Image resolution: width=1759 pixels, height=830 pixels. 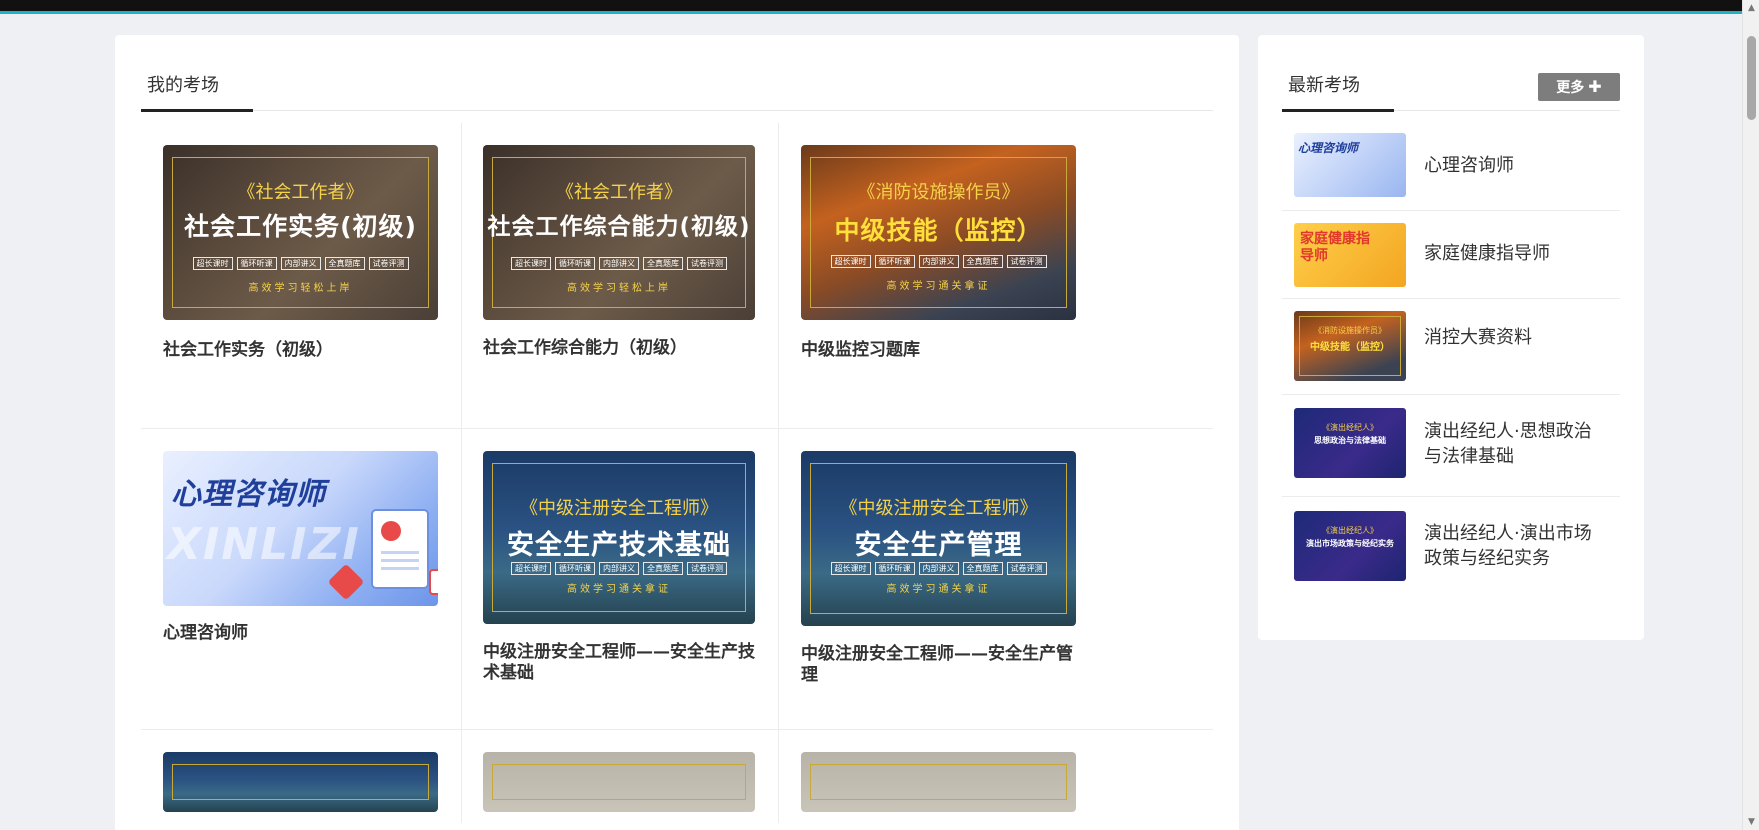 I want to click on thumb-title: 演出市场政策与经纪实务, so click(x=1350, y=543).